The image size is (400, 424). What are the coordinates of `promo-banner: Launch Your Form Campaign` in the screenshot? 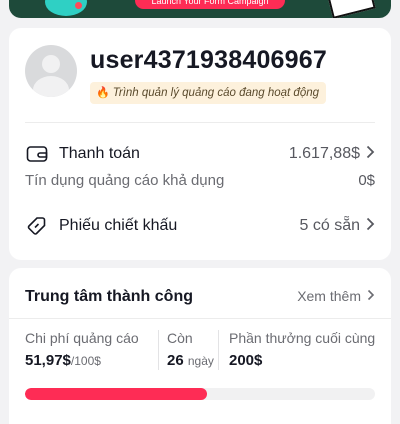 It's located at (200, 9).